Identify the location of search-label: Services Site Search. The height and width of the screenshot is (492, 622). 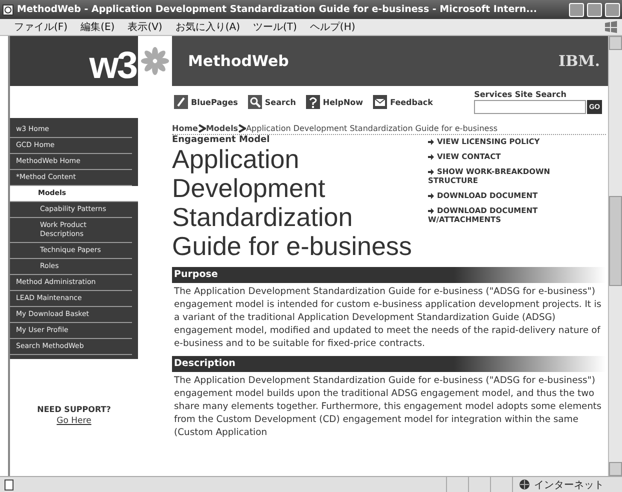
(521, 94).